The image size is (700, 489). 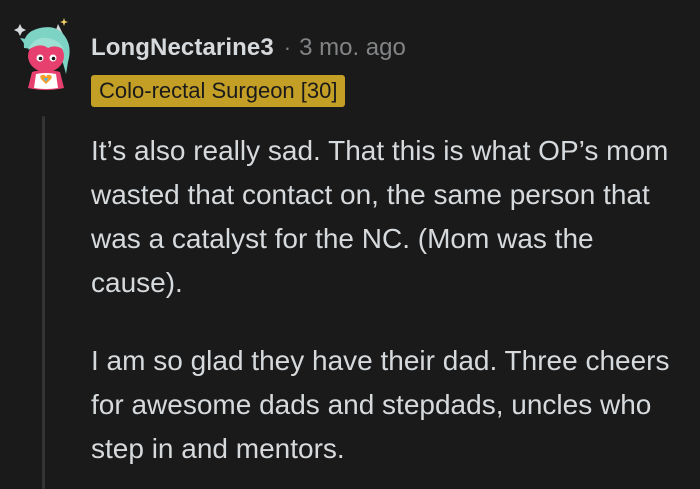 I want to click on comment-timestamp: 3 mo. ago, so click(x=352, y=48).